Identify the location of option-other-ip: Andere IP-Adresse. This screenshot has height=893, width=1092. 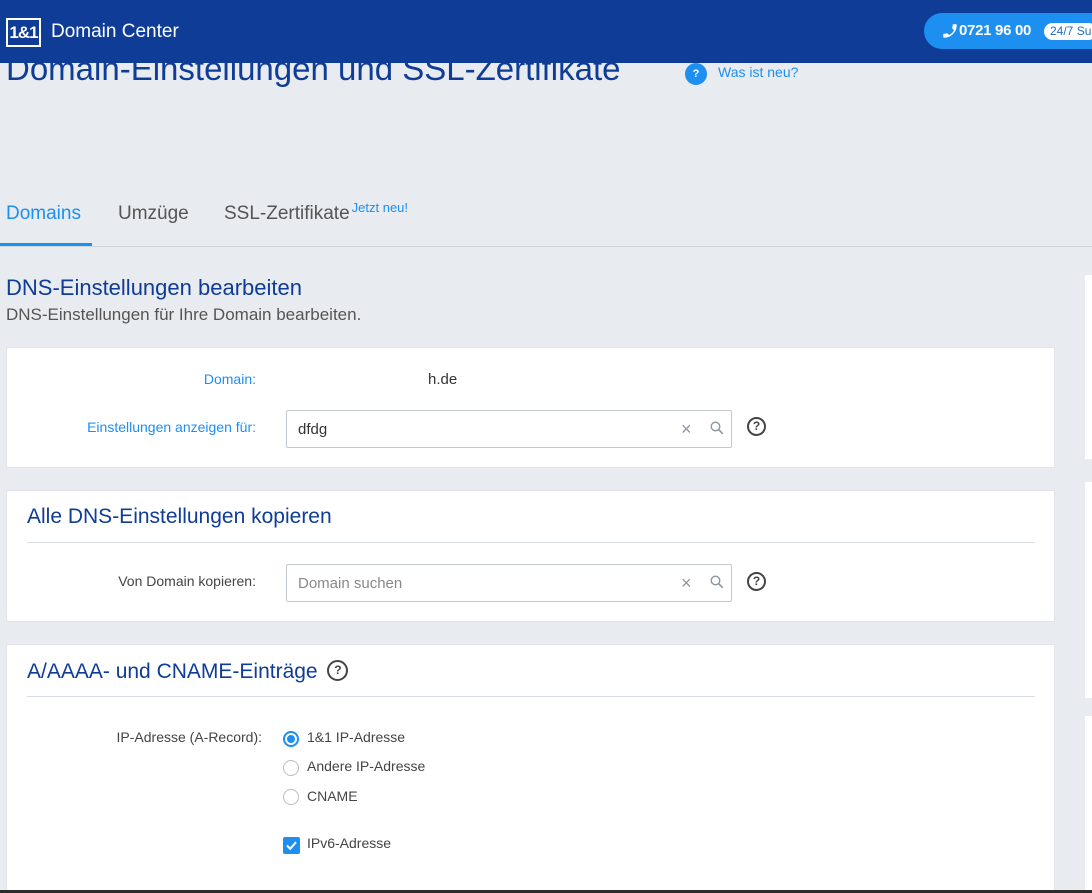
(366, 766).